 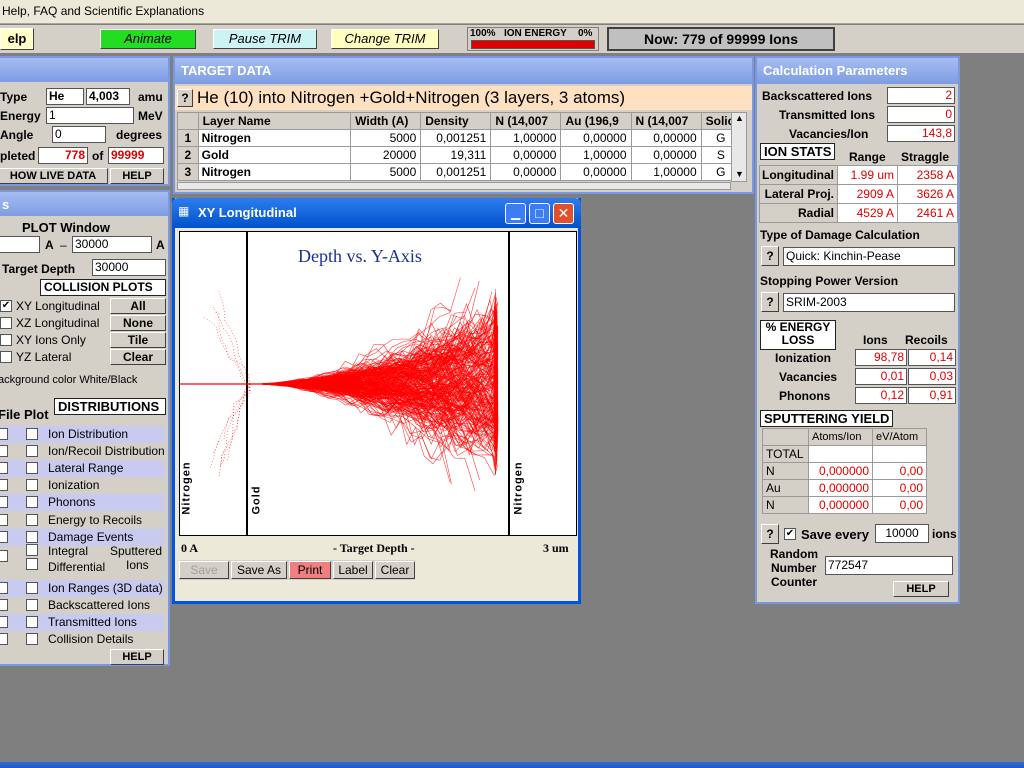 I want to click on calc-help-button: HELP, so click(x=921, y=589).